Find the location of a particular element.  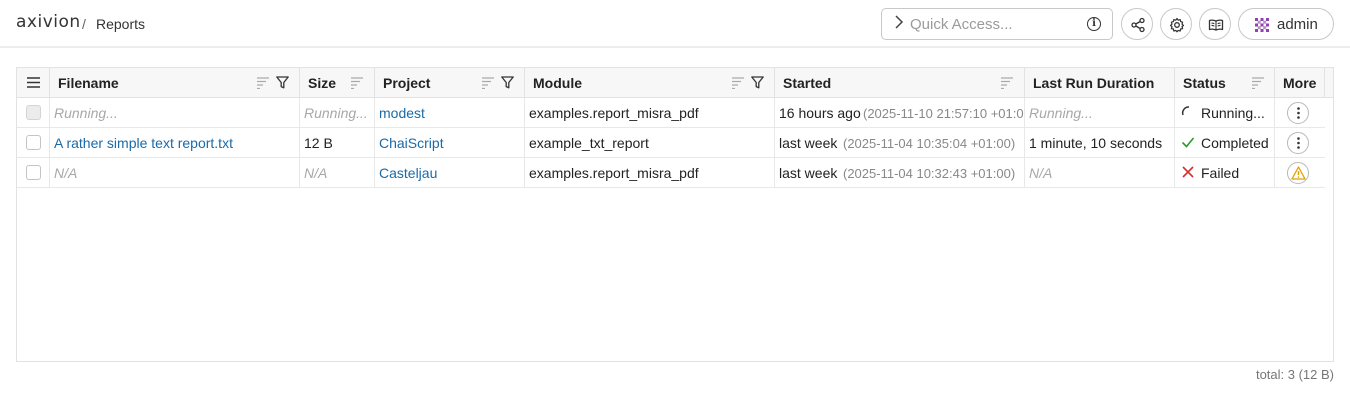

documentation-button is located at coordinates (1215, 24).